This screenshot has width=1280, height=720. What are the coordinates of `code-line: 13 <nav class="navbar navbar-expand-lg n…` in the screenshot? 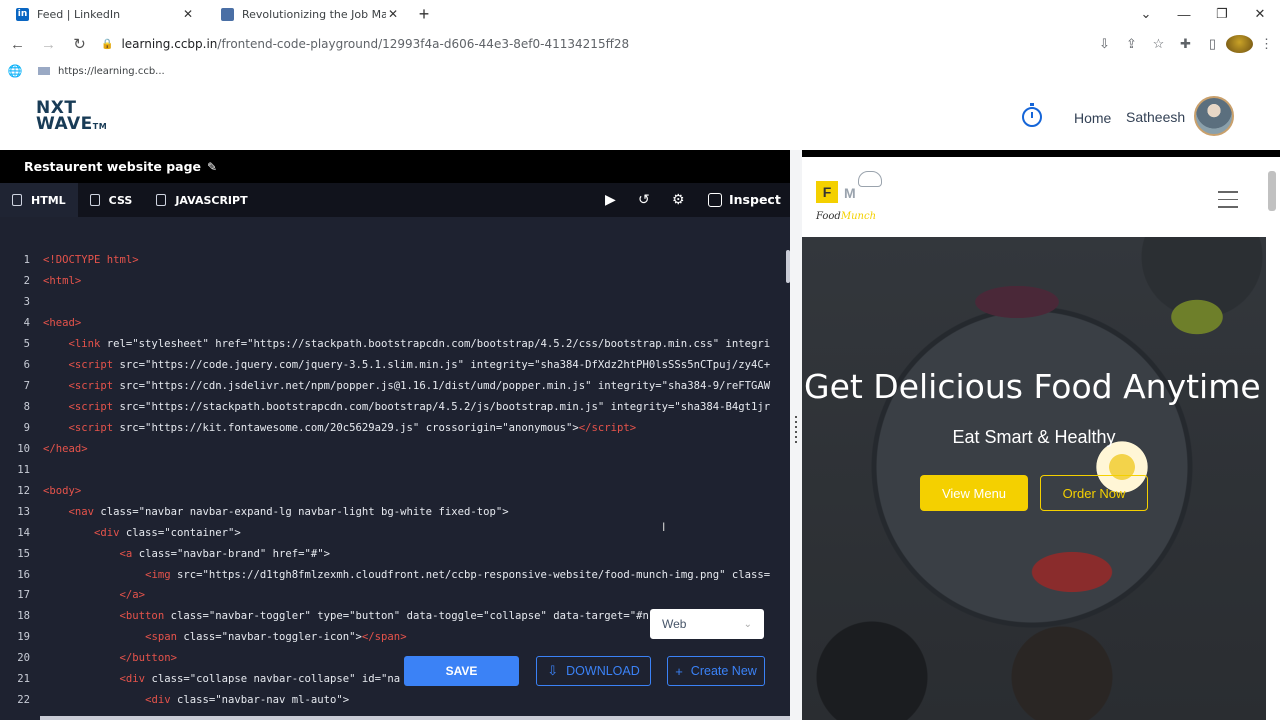 It's located at (395, 511).